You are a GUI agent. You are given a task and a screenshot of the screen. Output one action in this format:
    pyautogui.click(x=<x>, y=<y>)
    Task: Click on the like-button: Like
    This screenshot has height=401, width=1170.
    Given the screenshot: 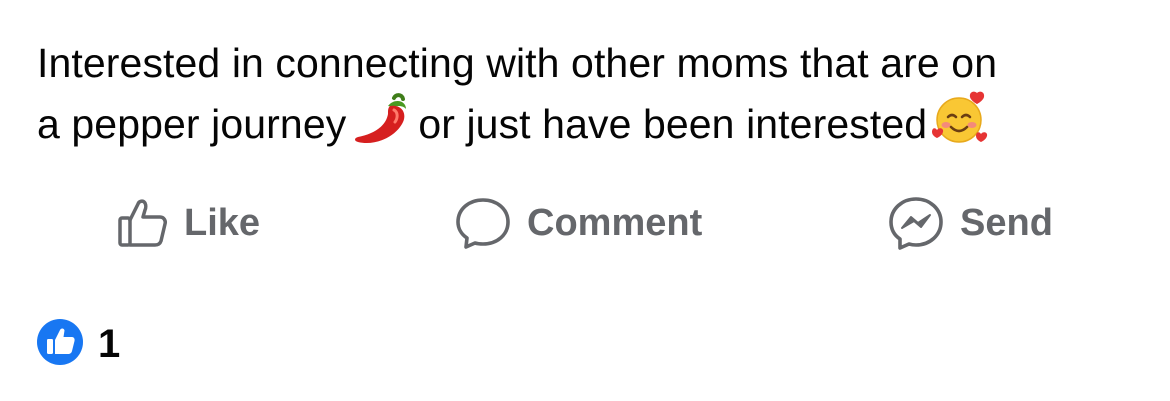 What is the action you would take?
    pyautogui.click(x=188, y=223)
    